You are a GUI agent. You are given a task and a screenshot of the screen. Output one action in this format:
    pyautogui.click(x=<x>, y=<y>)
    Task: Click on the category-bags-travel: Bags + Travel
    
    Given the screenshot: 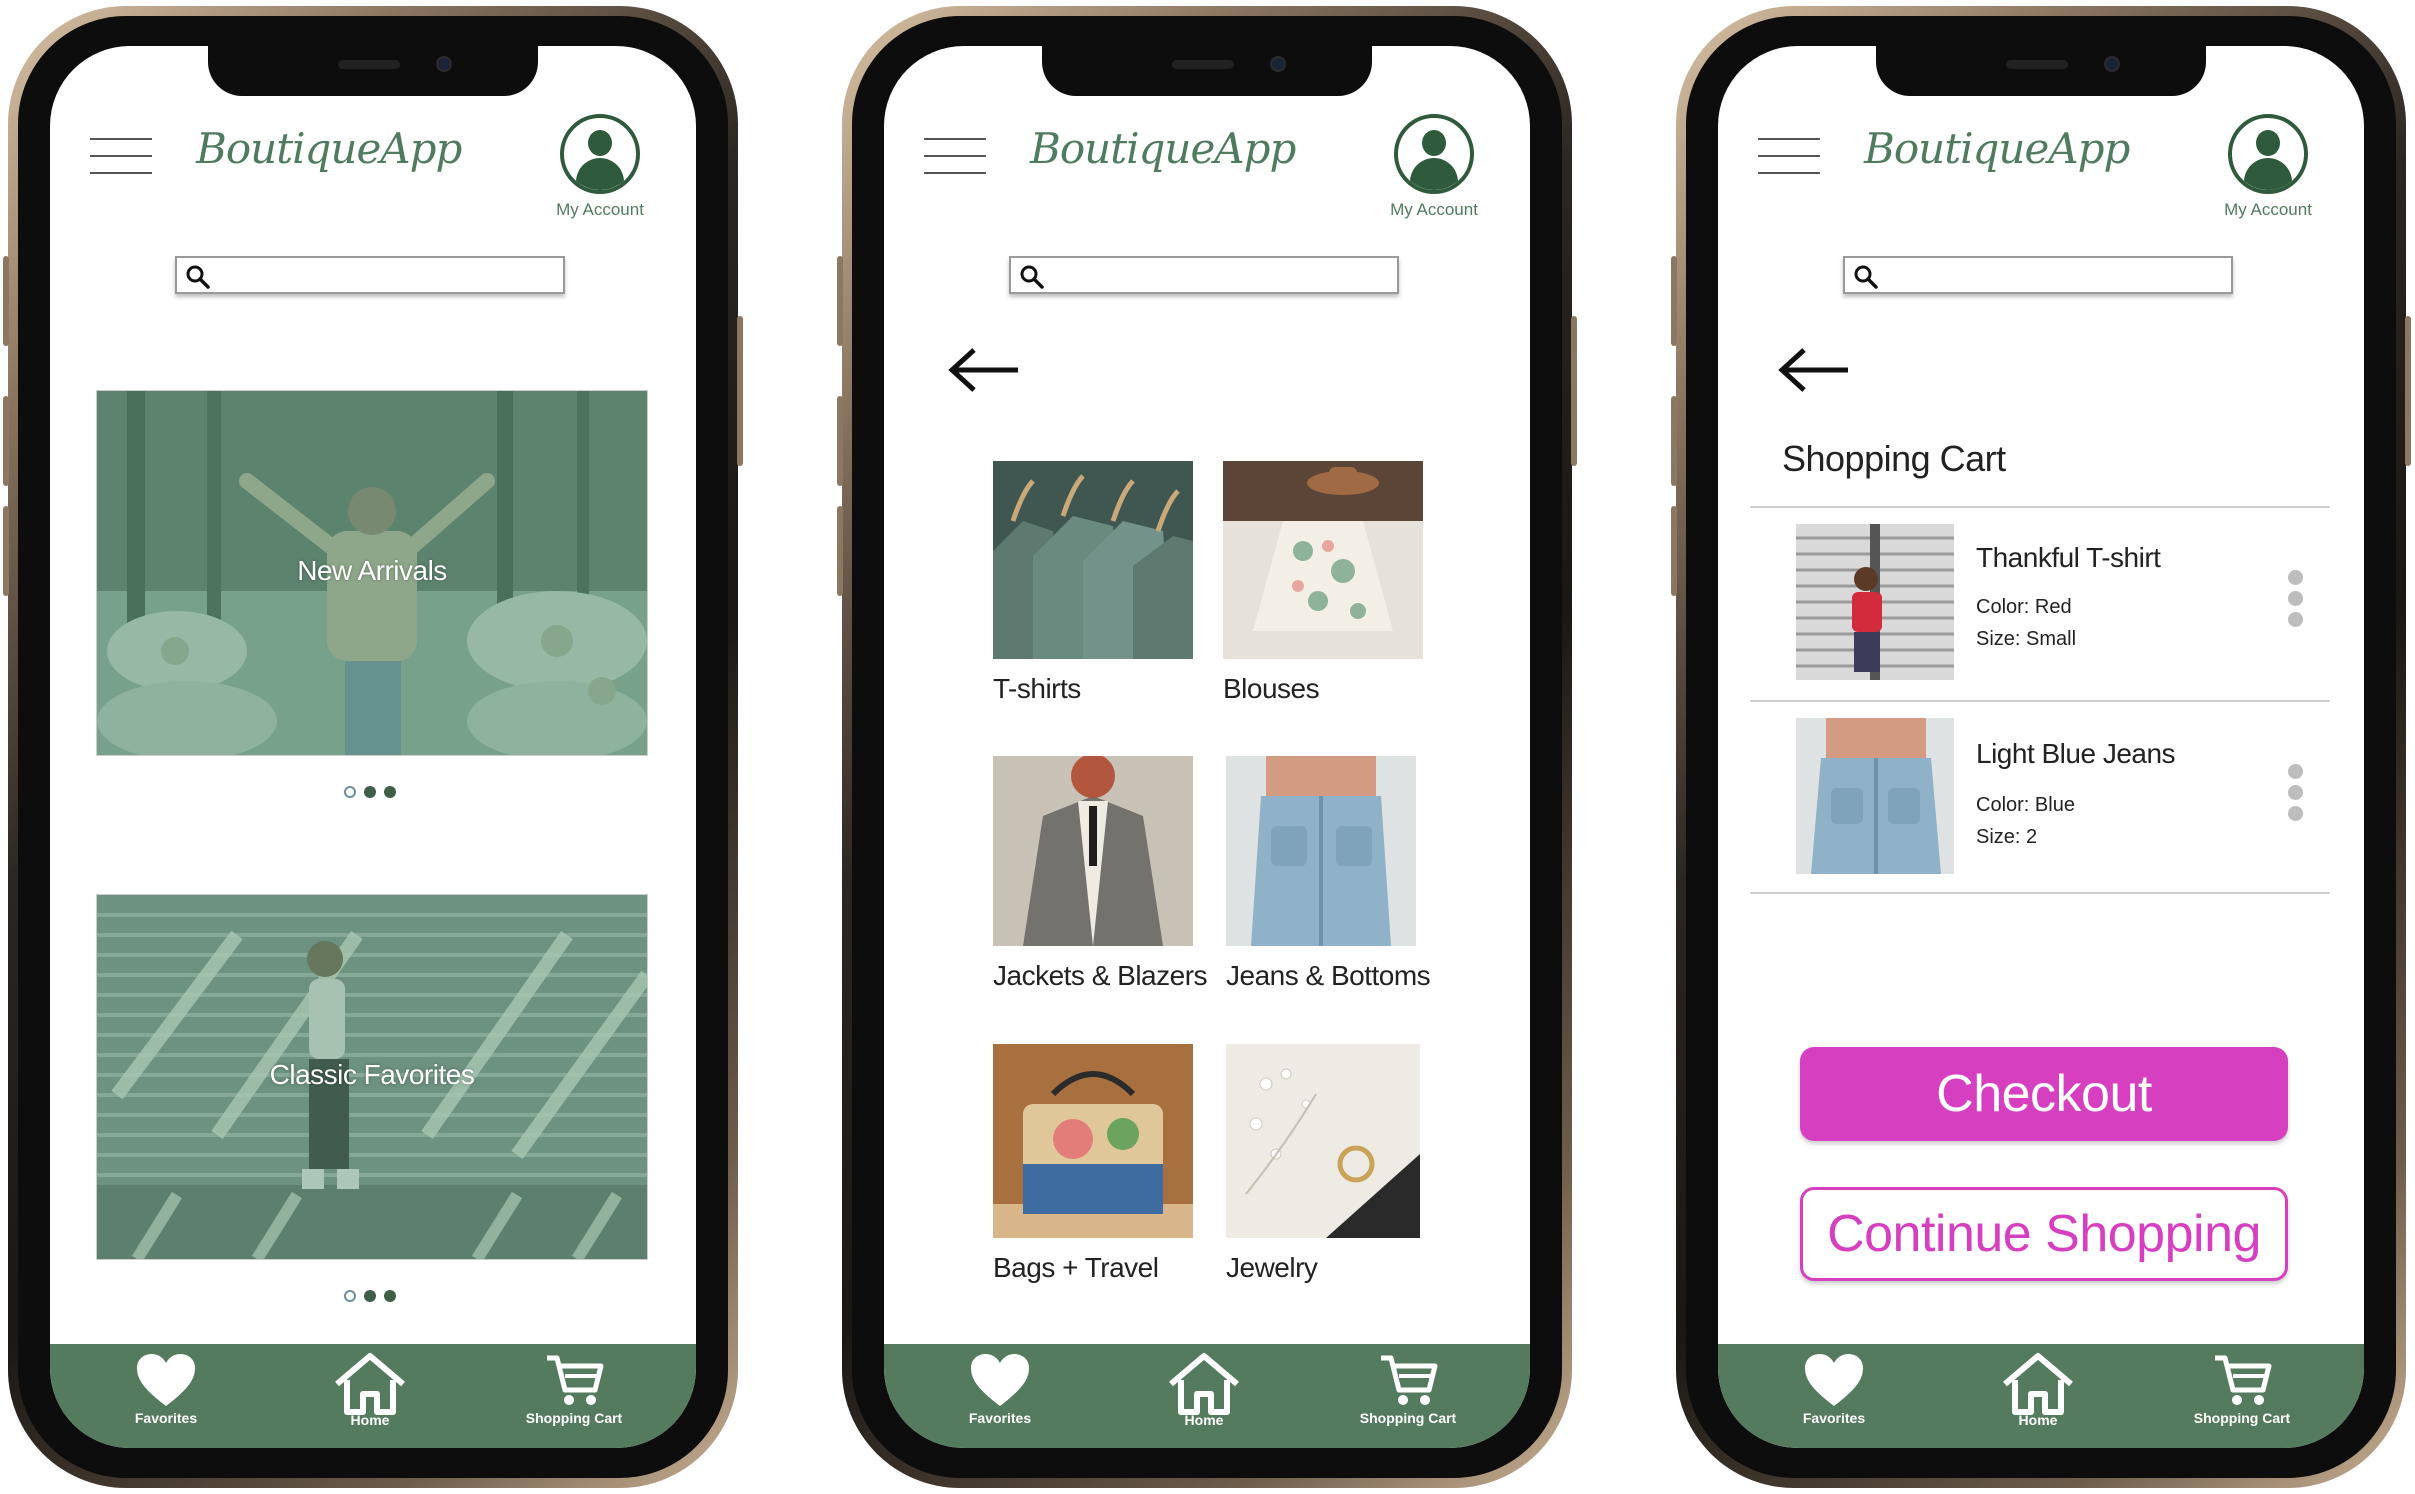 What is the action you would take?
    pyautogui.click(x=1093, y=1164)
    